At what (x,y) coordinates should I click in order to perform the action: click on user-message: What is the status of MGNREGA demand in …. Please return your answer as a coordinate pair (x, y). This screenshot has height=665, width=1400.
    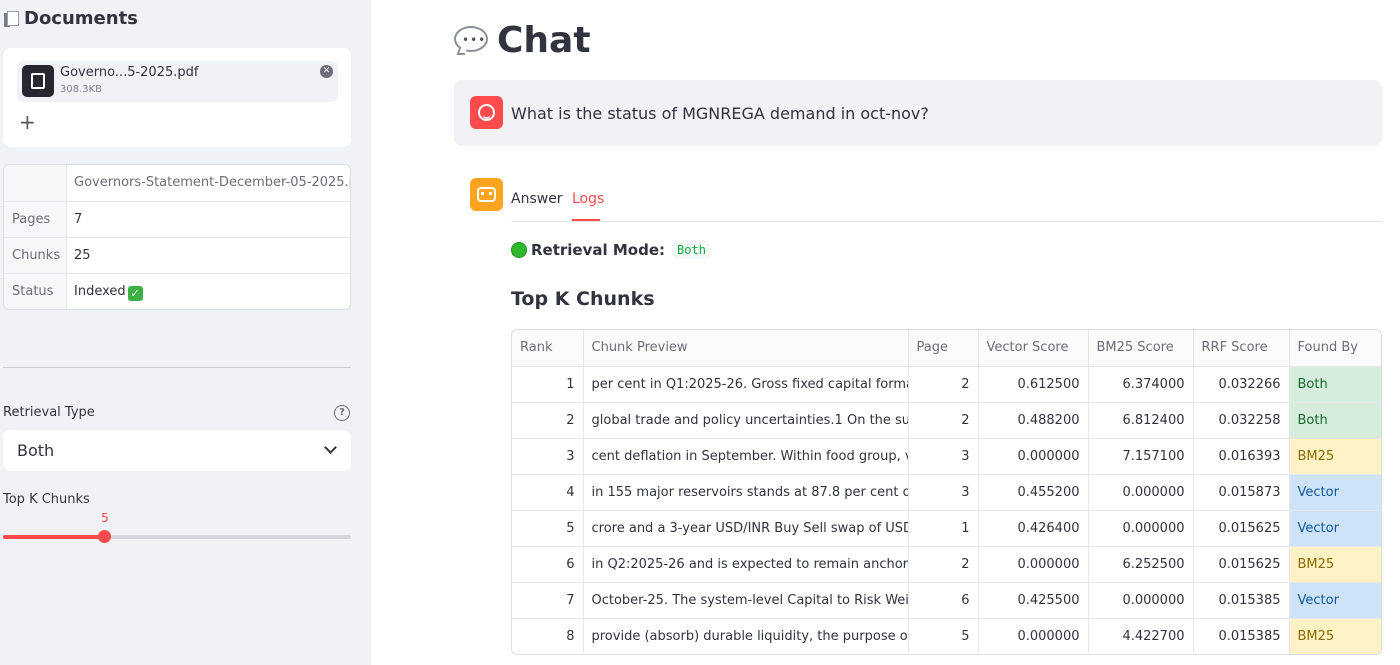
    Looking at the image, I should click on (918, 113).